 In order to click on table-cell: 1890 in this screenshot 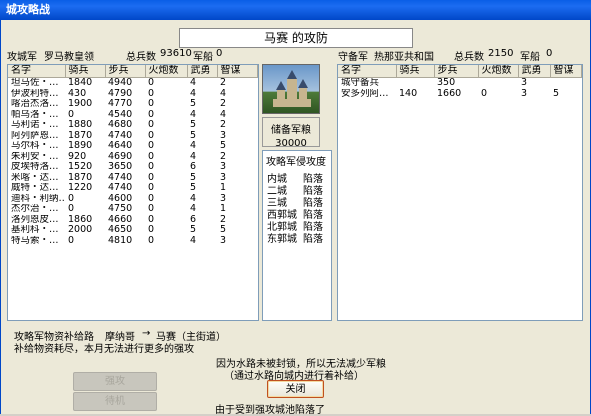, I will do `click(80, 146)`.